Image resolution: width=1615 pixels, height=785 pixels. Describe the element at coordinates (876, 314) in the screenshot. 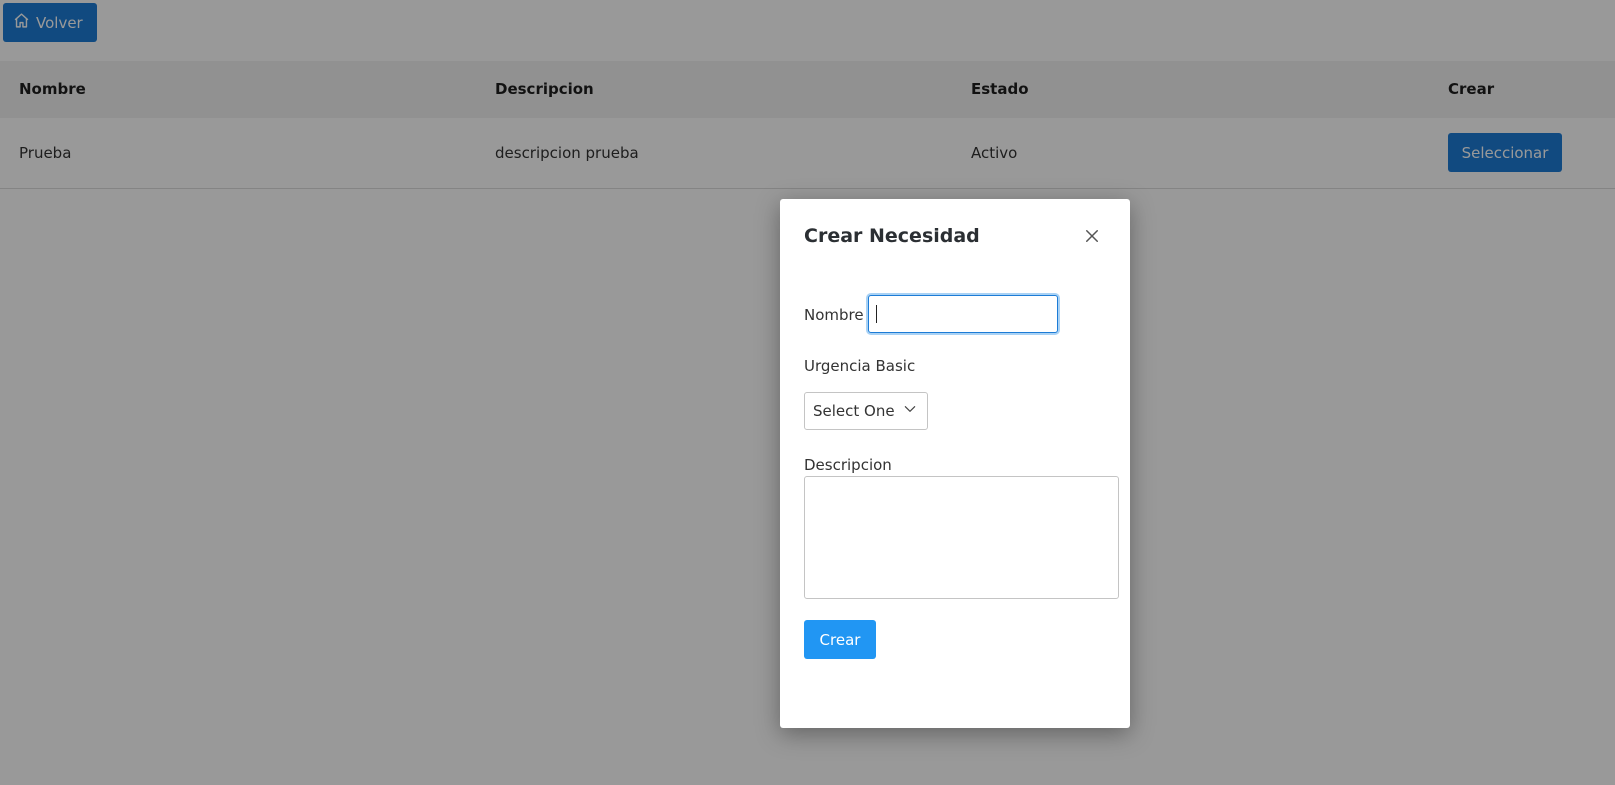

I see `text-caret` at that location.